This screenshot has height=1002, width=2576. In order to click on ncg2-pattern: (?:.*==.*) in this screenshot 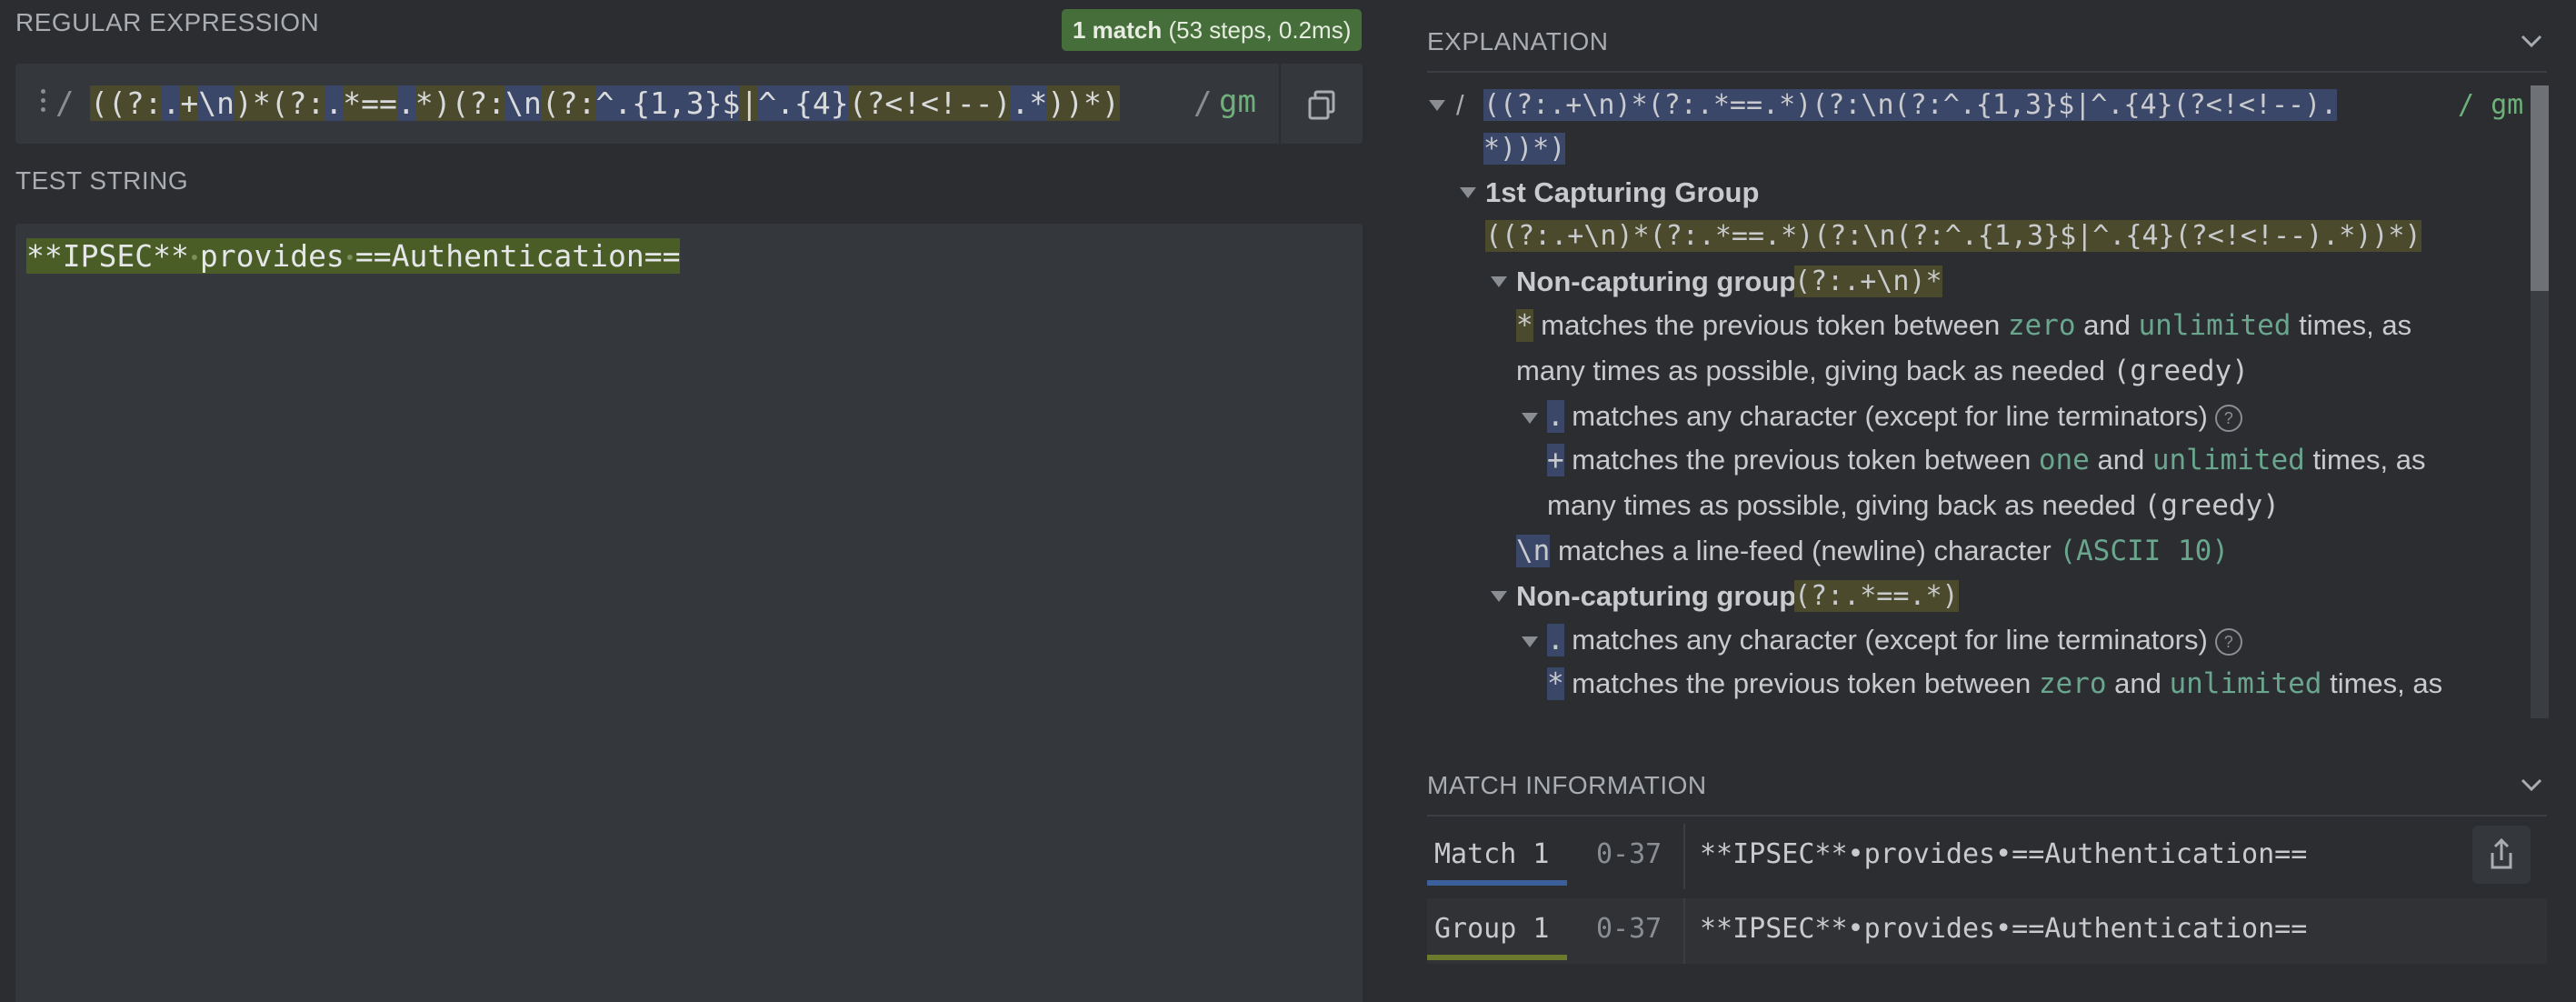, I will do `click(1876, 596)`.